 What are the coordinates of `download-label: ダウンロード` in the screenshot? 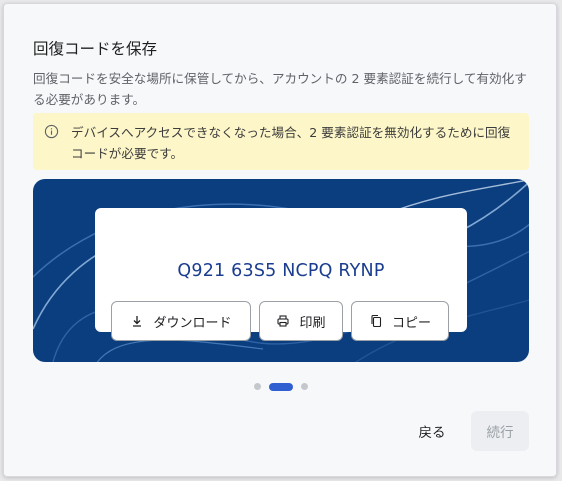 It's located at (192, 323).